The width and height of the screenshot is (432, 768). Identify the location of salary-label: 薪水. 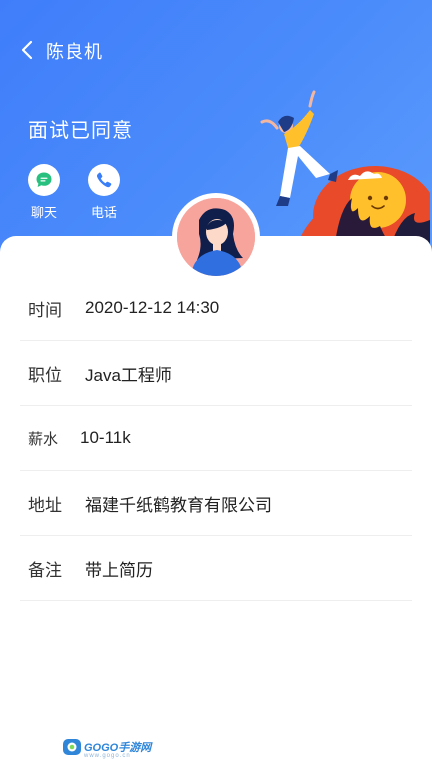
(43, 439).